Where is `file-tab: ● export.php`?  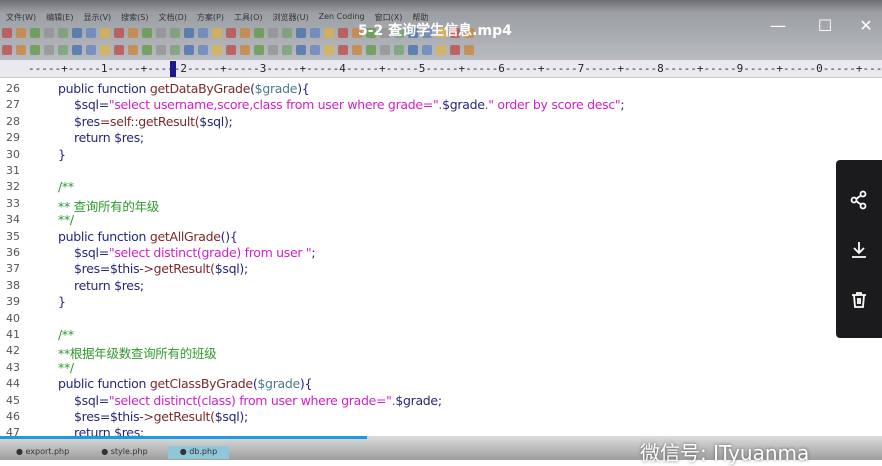
file-tab: ● export.php is located at coordinates (42, 452).